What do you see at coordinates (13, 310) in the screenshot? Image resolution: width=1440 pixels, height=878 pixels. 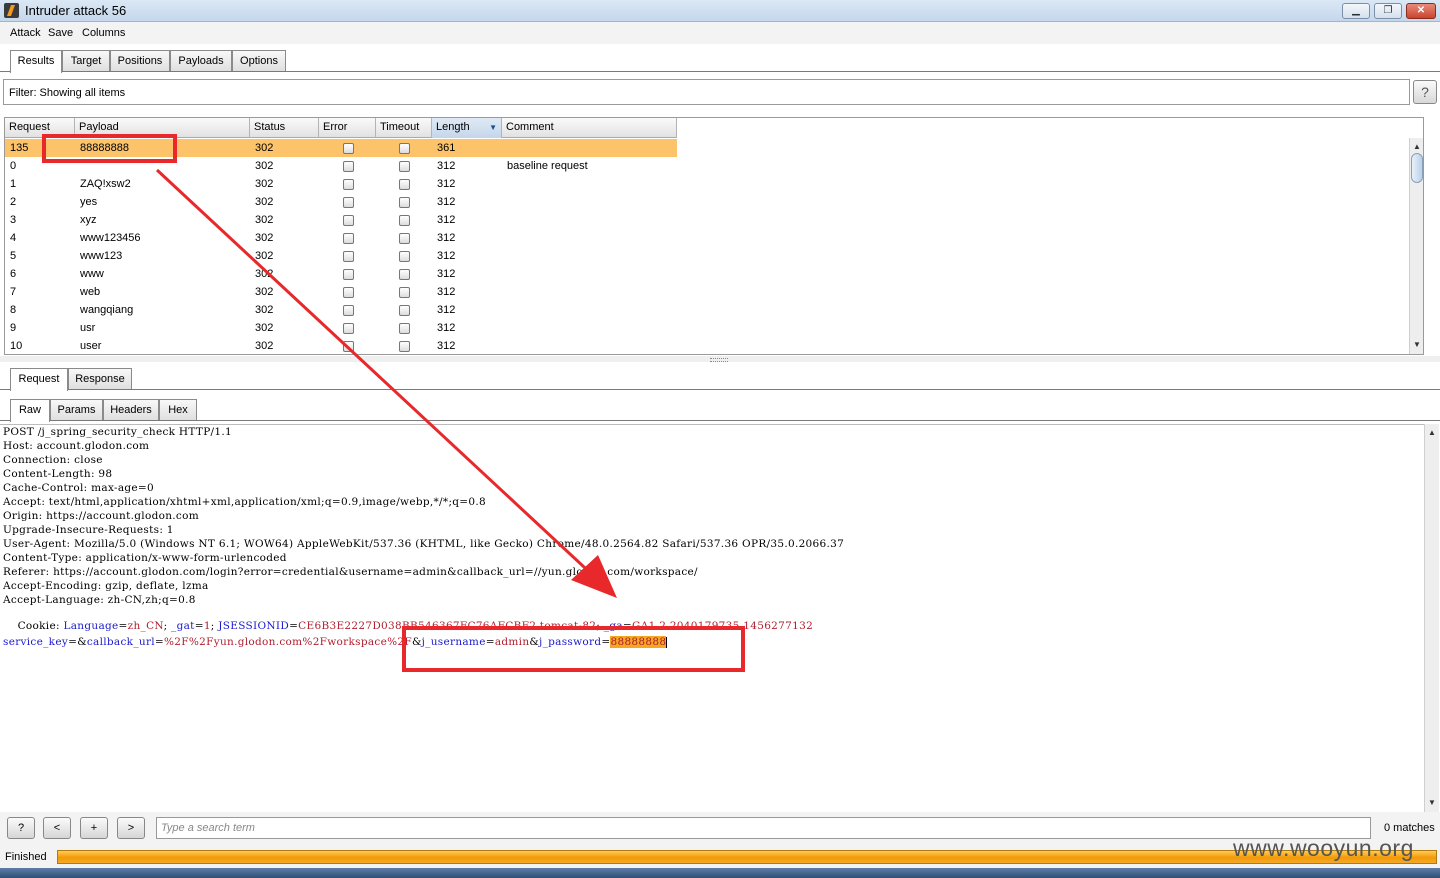 I see `cell-request: 8` at bounding box center [13, 310].